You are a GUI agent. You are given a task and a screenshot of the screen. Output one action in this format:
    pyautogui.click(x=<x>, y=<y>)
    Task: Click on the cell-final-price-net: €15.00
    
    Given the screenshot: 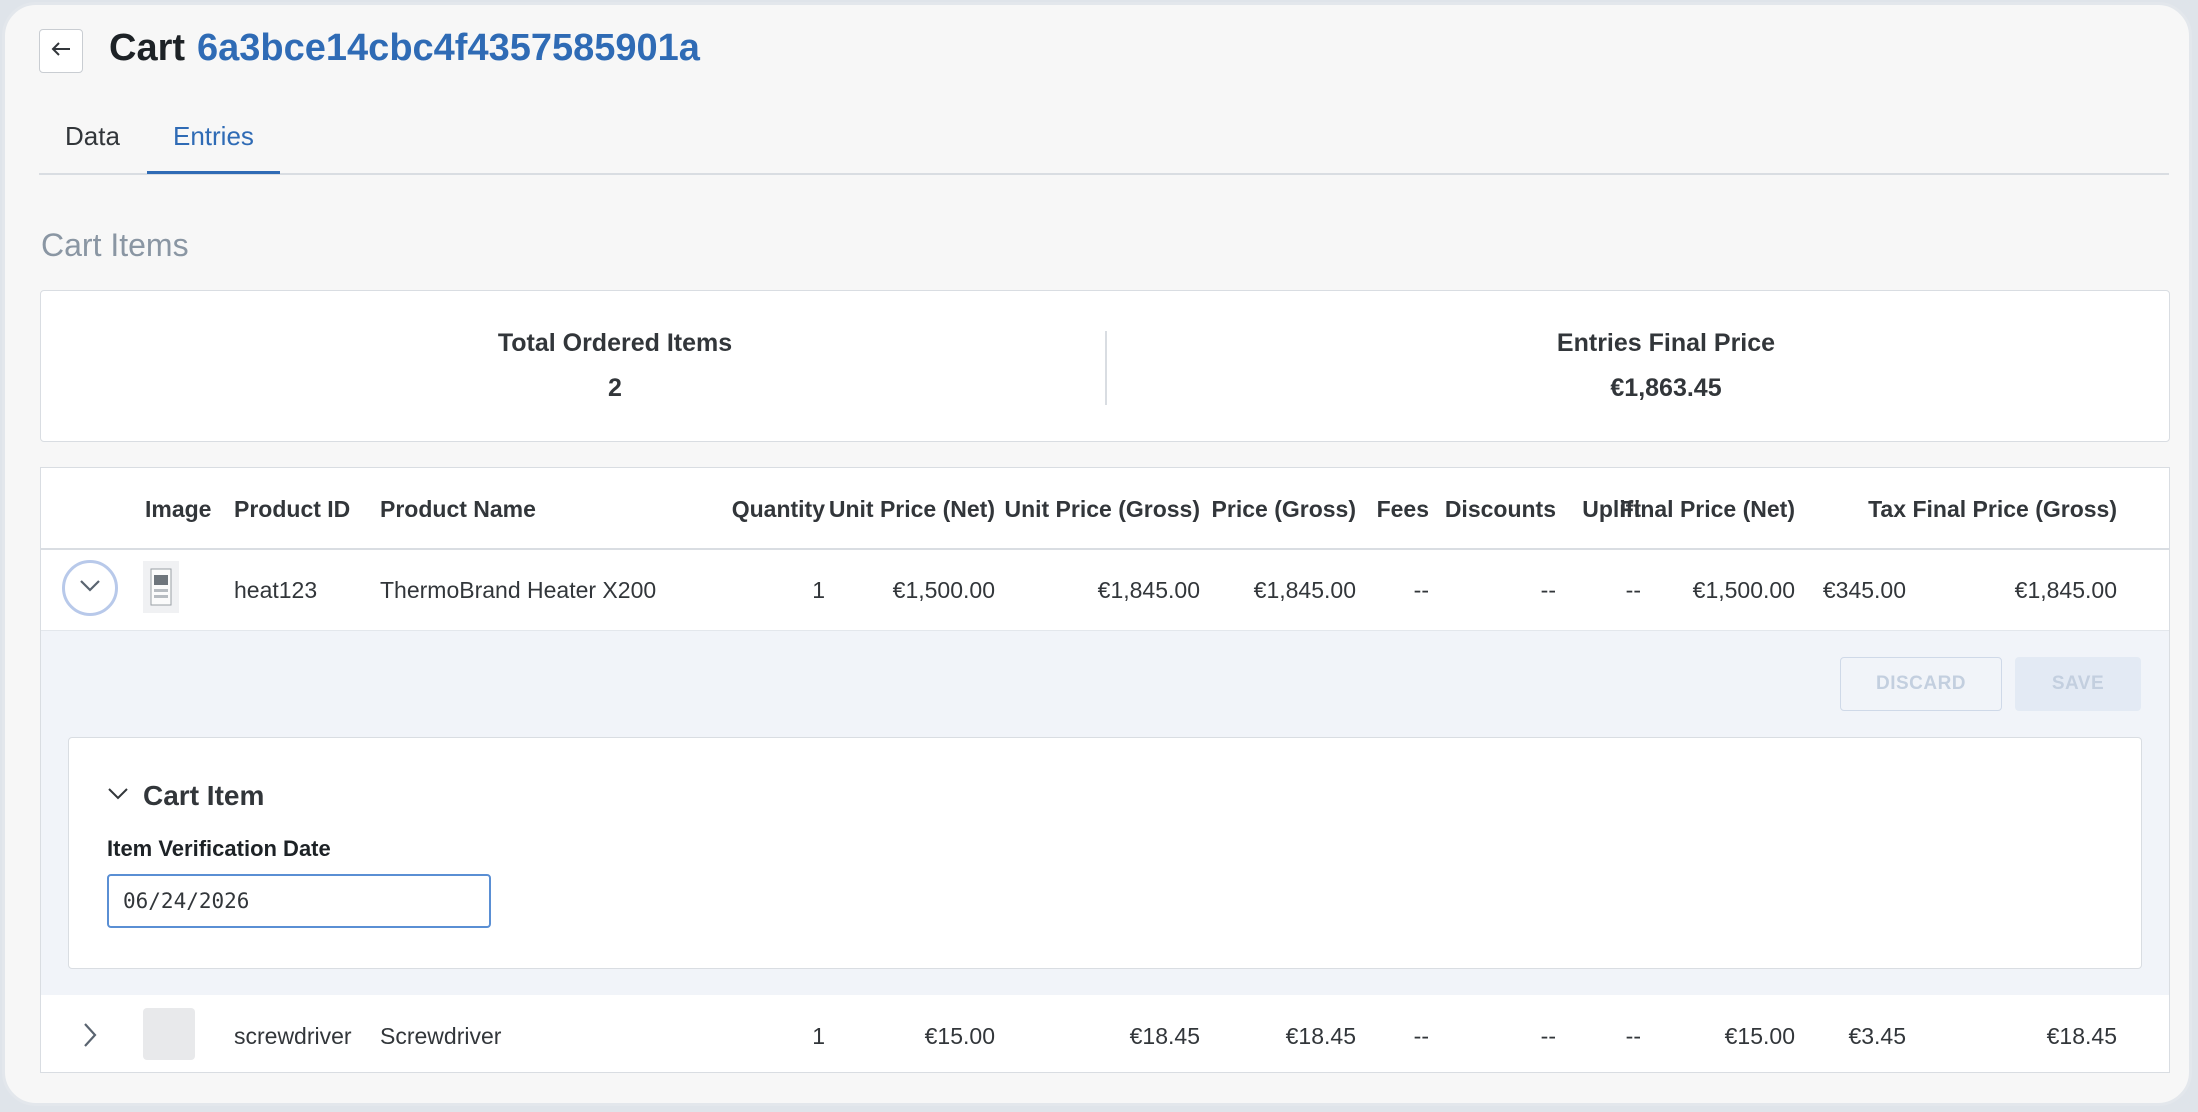 What is the action you would take?
    pyautogui.click(x=1759, y=1036)
    